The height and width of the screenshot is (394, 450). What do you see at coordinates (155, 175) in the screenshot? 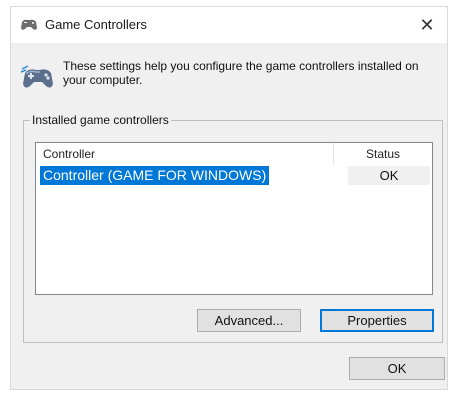
I see `controller-name-cell: Controller (GAME FOR WINDOWS)` at bounding box center [155, 175].